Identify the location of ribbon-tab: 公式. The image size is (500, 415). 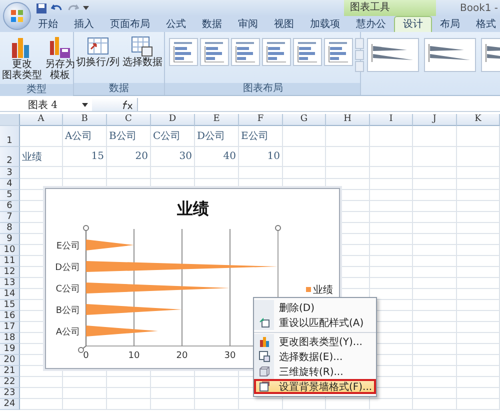
(176, 24).